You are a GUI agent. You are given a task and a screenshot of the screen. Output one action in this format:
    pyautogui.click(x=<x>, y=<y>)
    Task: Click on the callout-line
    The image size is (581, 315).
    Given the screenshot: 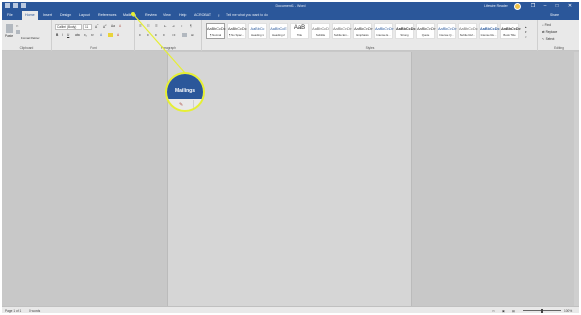 What is the action you would take?
    pyautogui.click(x=159, y=43)
    